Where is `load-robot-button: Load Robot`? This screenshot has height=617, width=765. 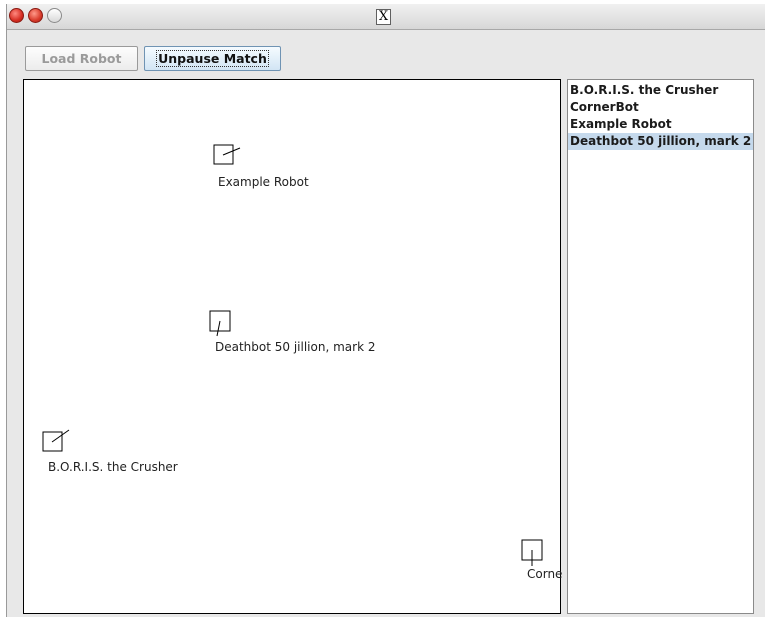
load-robot-button: Load Robot is located at coordinates (81, 58).